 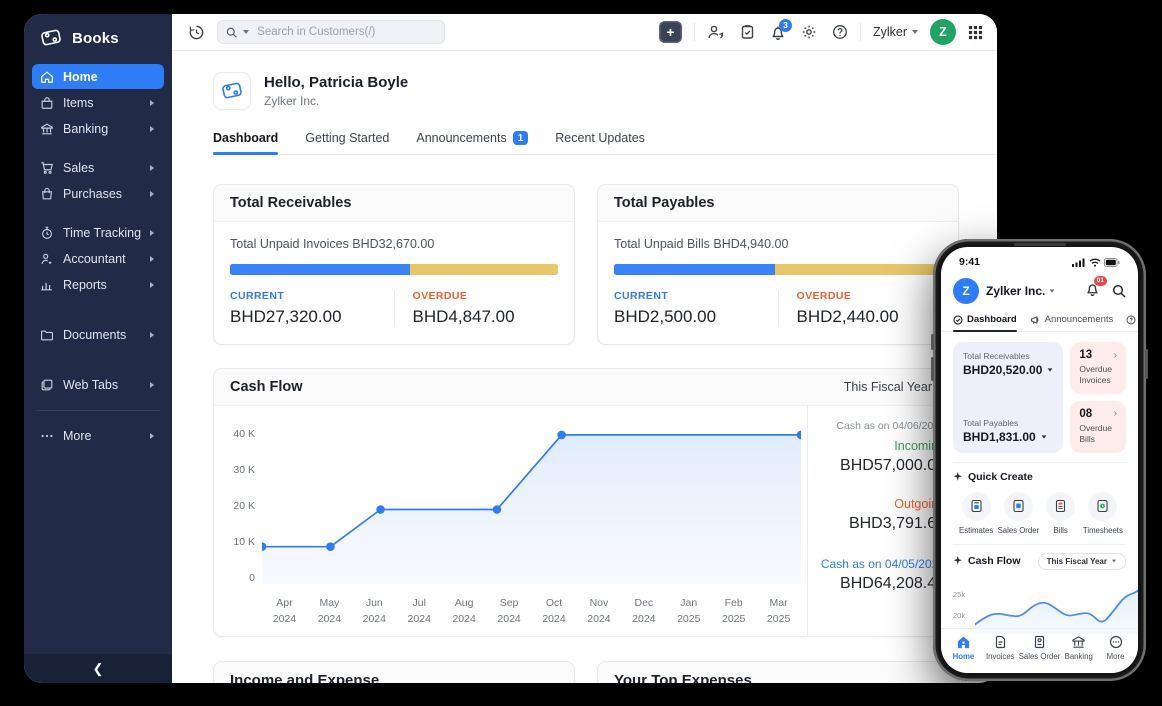 What do you see at coordinates (975, 32) in the screenshot?
I see `apps-grid-icon` at bounding box center [975, 32].